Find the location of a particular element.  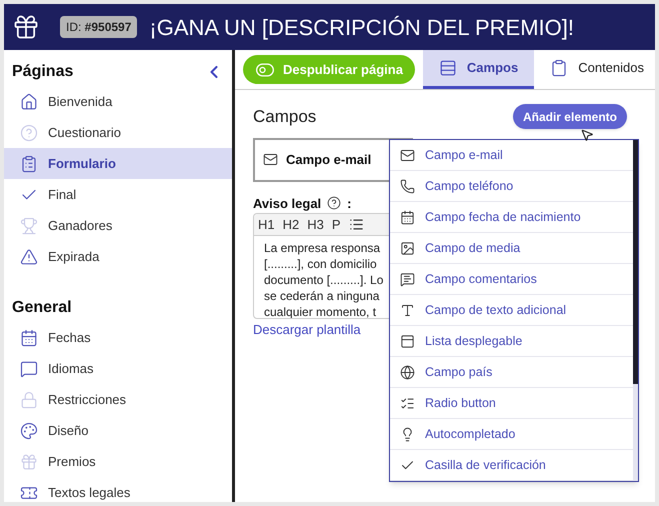

sidebar-item: Final is located at coordinates (118, 194).